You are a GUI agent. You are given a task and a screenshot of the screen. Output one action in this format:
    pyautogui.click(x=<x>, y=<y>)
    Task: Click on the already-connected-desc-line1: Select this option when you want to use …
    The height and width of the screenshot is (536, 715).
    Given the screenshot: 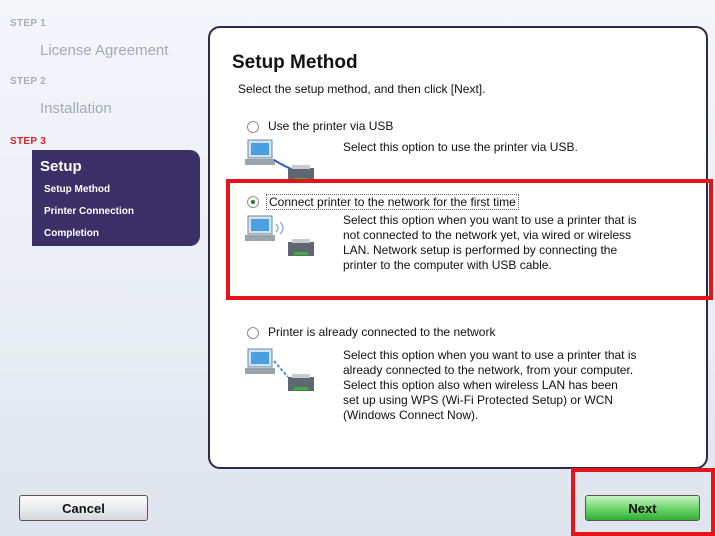 What is the action you would take?
    pyautogui.click(x=490, y=355)
    